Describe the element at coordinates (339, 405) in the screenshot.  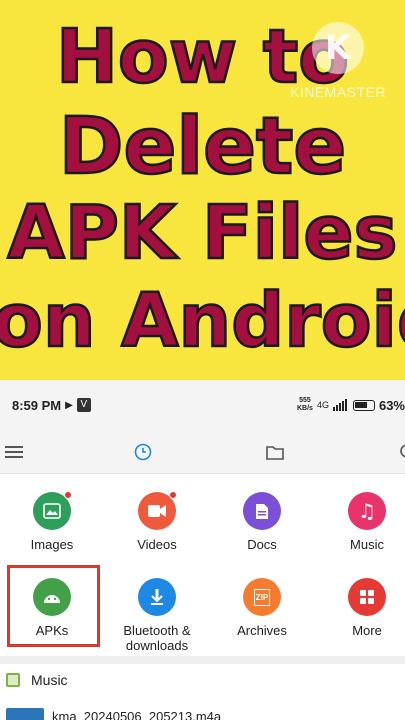
I see `signal-icon` at that location.